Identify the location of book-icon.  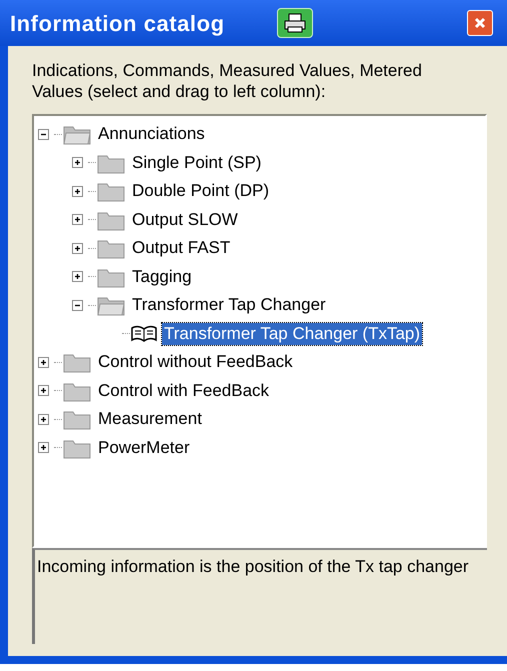
(144, 333).